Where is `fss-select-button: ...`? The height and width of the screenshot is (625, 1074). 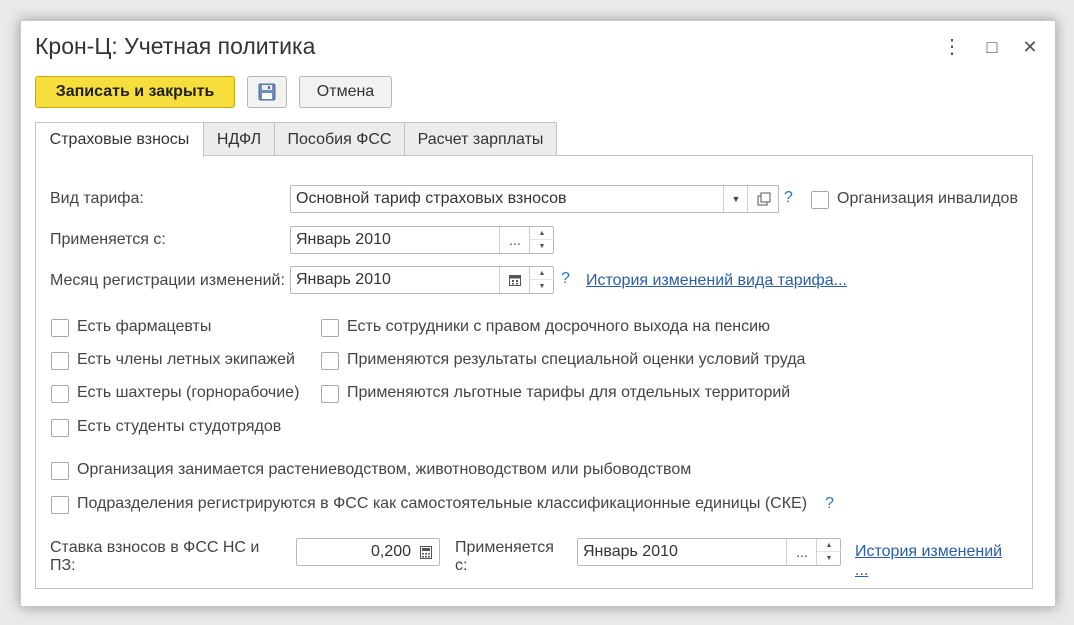 fss-select-button: ... is located at coordinates (801, 552).